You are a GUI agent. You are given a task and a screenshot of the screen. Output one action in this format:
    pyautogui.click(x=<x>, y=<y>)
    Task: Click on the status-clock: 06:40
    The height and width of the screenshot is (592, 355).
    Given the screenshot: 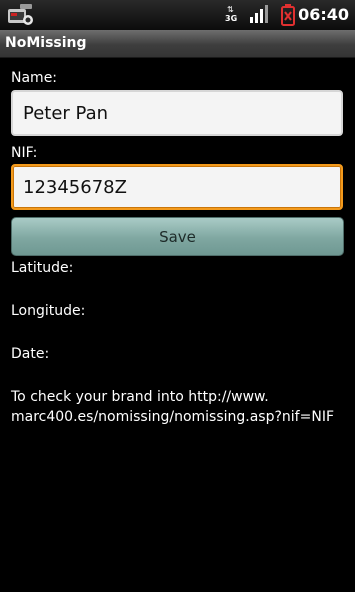 What is the action you would take?
    pyautogui.click(x=323, y=14)
    